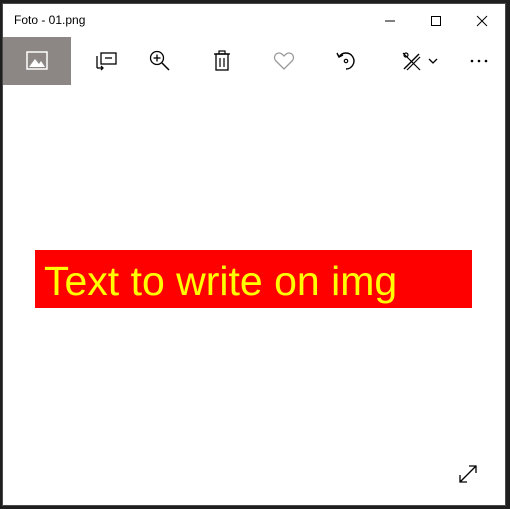  I want to click on view-image-button, so click(37, 61).